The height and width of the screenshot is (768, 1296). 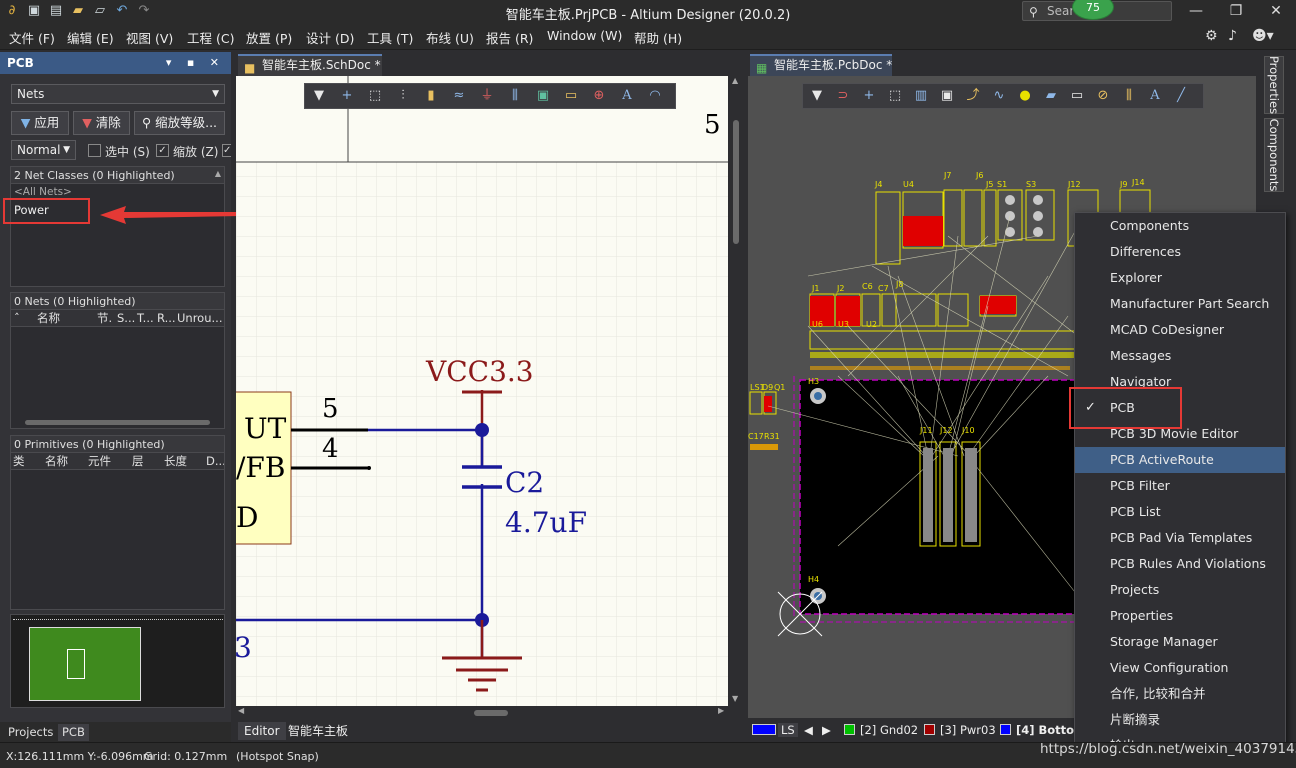 I want to click on net-label-vcc: VCC3.3, so click(x=480, y=371).